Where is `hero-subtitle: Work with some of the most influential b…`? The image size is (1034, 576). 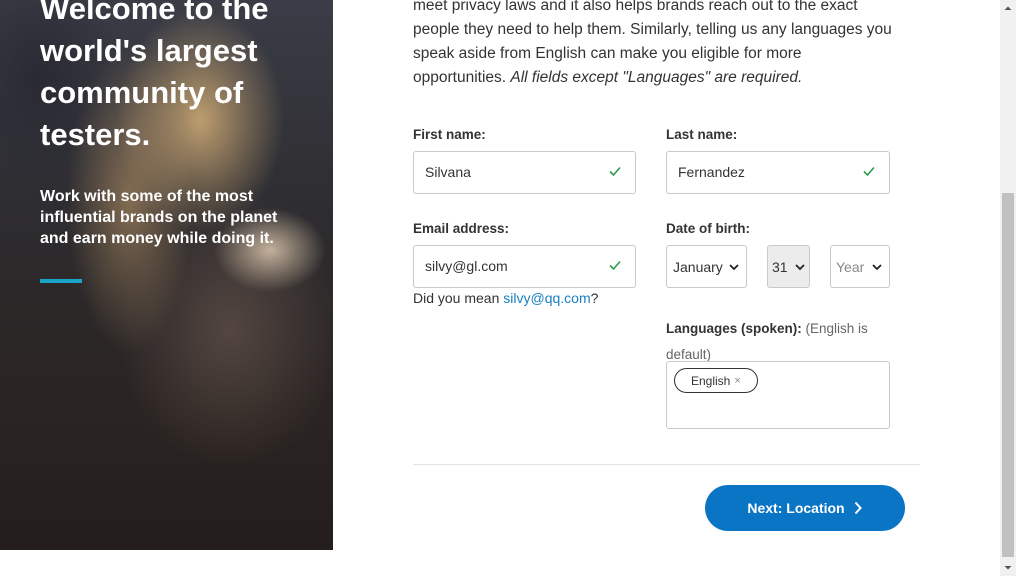 hero-subtitle: Work with some of the most influential b… is located at coordinates (159, 217).